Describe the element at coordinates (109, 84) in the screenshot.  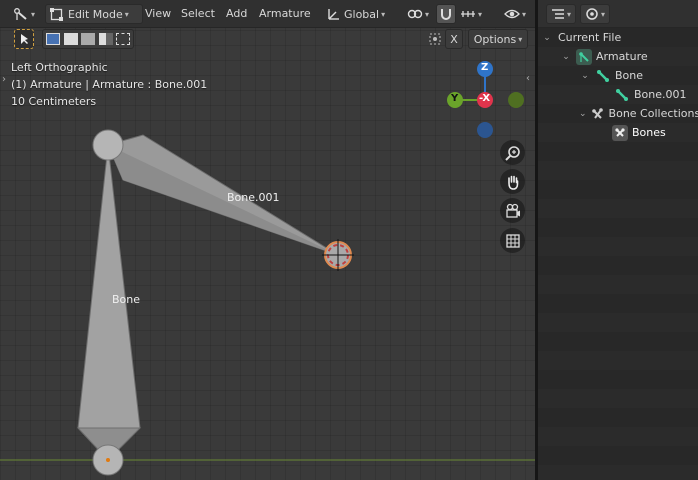
I see `context-text: (1) Armature | Armature : Bone.001` at that location.